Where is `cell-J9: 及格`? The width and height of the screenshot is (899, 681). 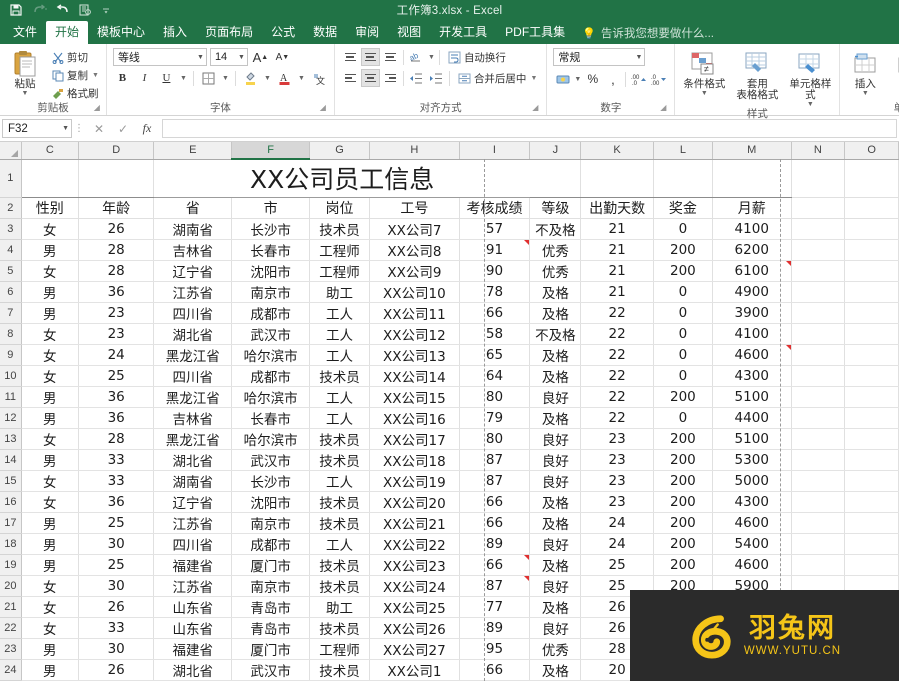 cell-J9: 及格 is located at coordinates (555, 355).